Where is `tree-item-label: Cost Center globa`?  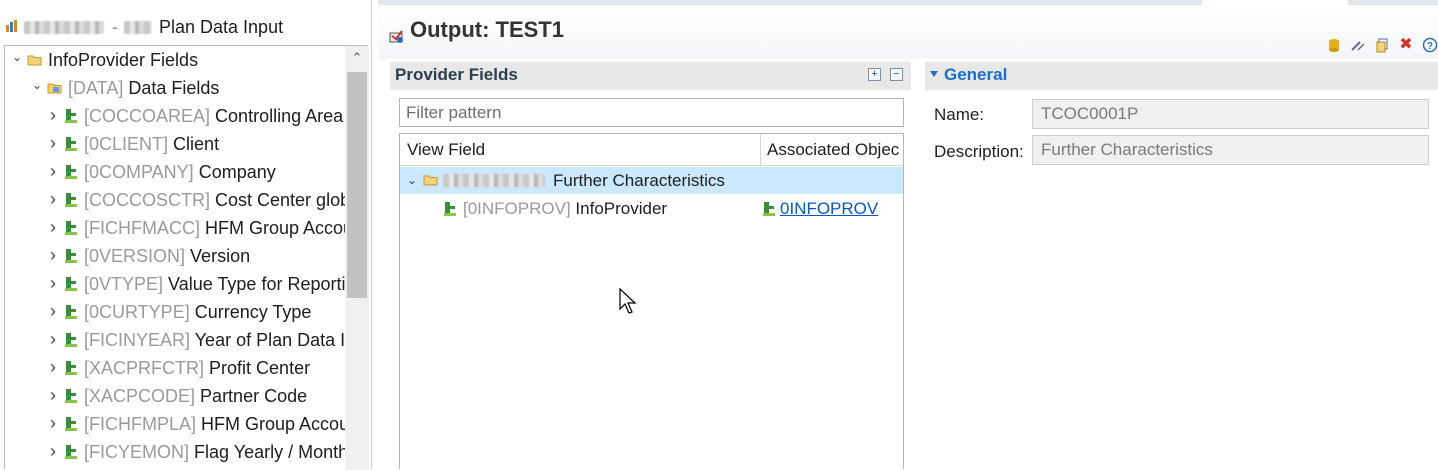
tree-item-label: Cost Center globa is located at coordinates (288, 200).